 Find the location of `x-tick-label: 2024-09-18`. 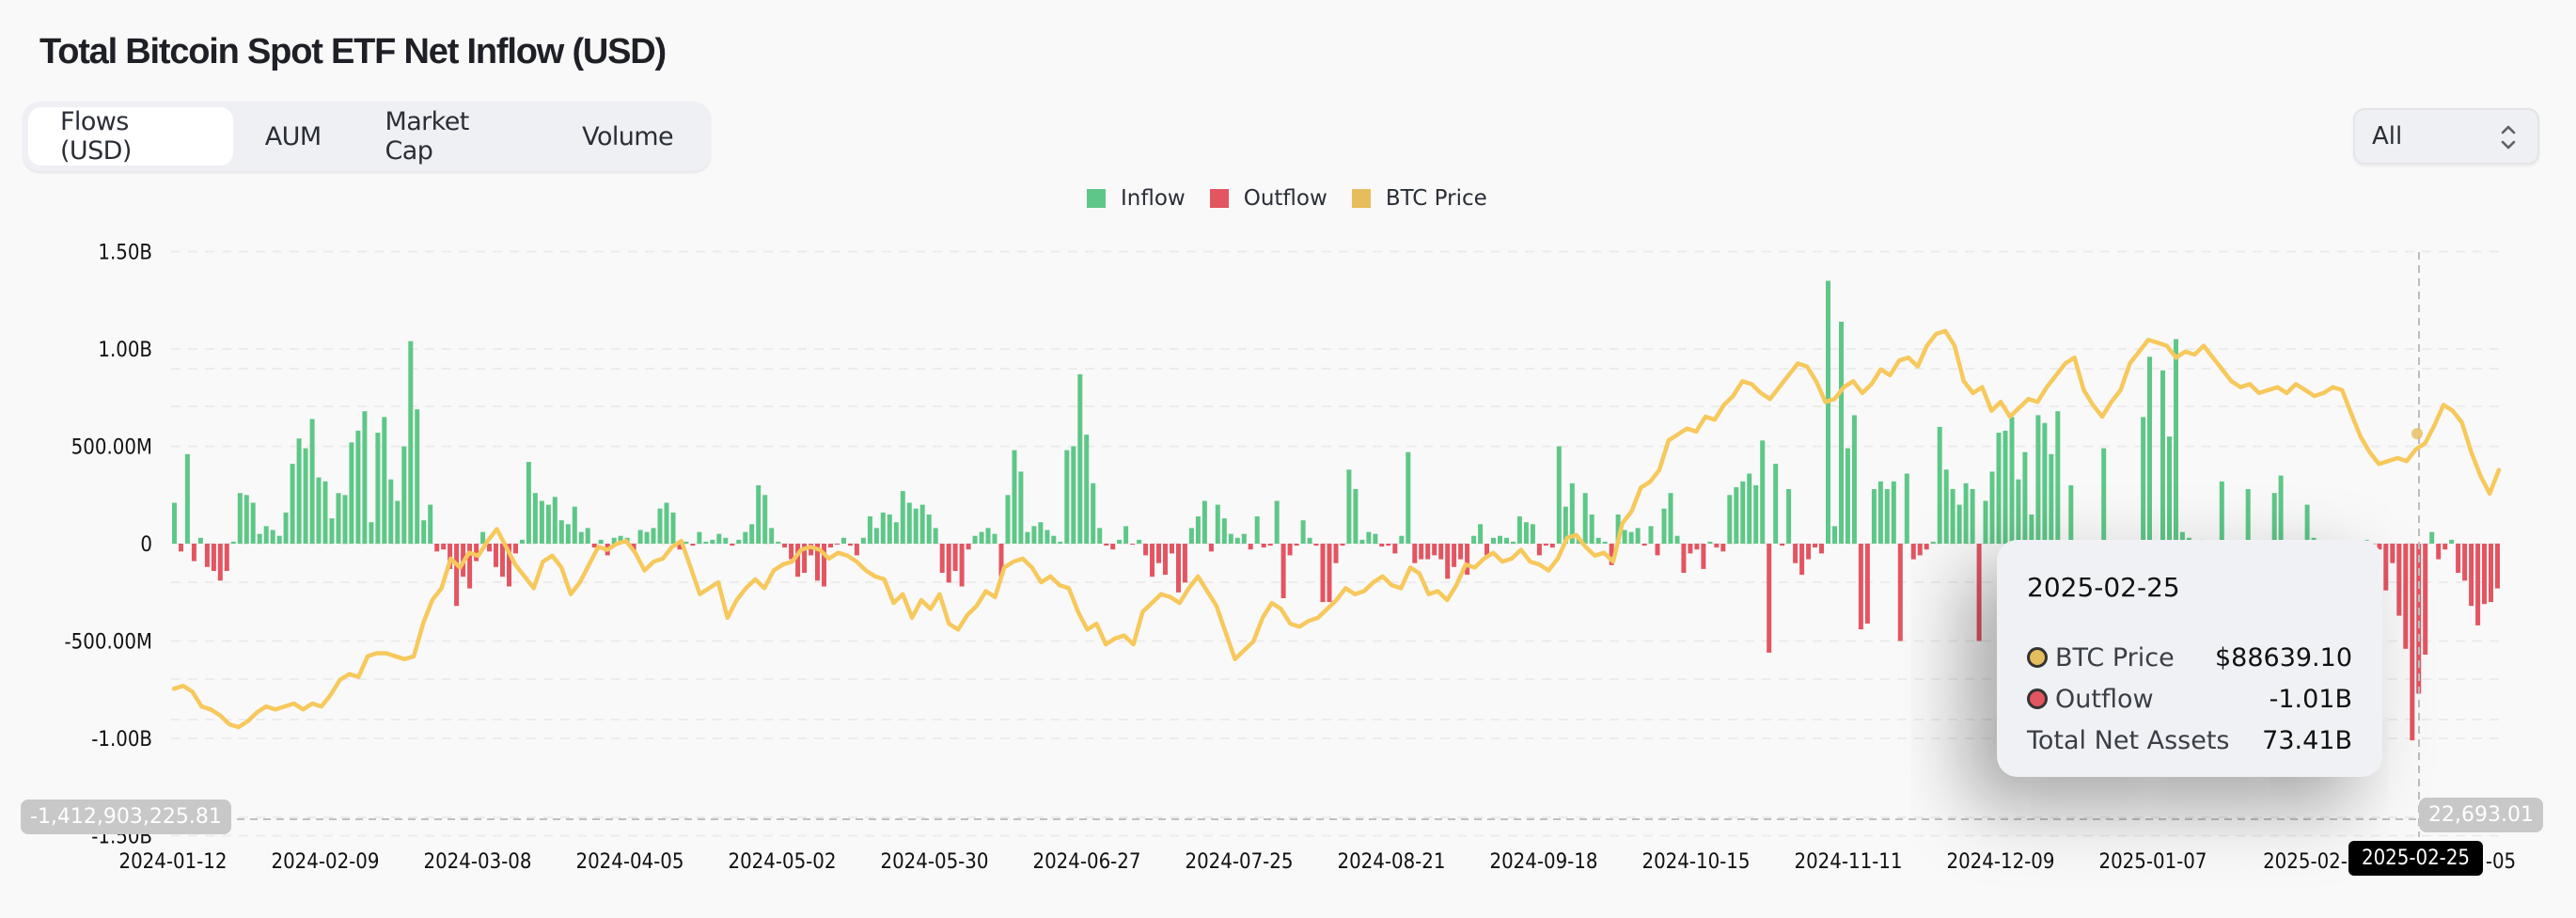

x-tick-label: 2024-09-18 is located at coordinates (1543, 862).